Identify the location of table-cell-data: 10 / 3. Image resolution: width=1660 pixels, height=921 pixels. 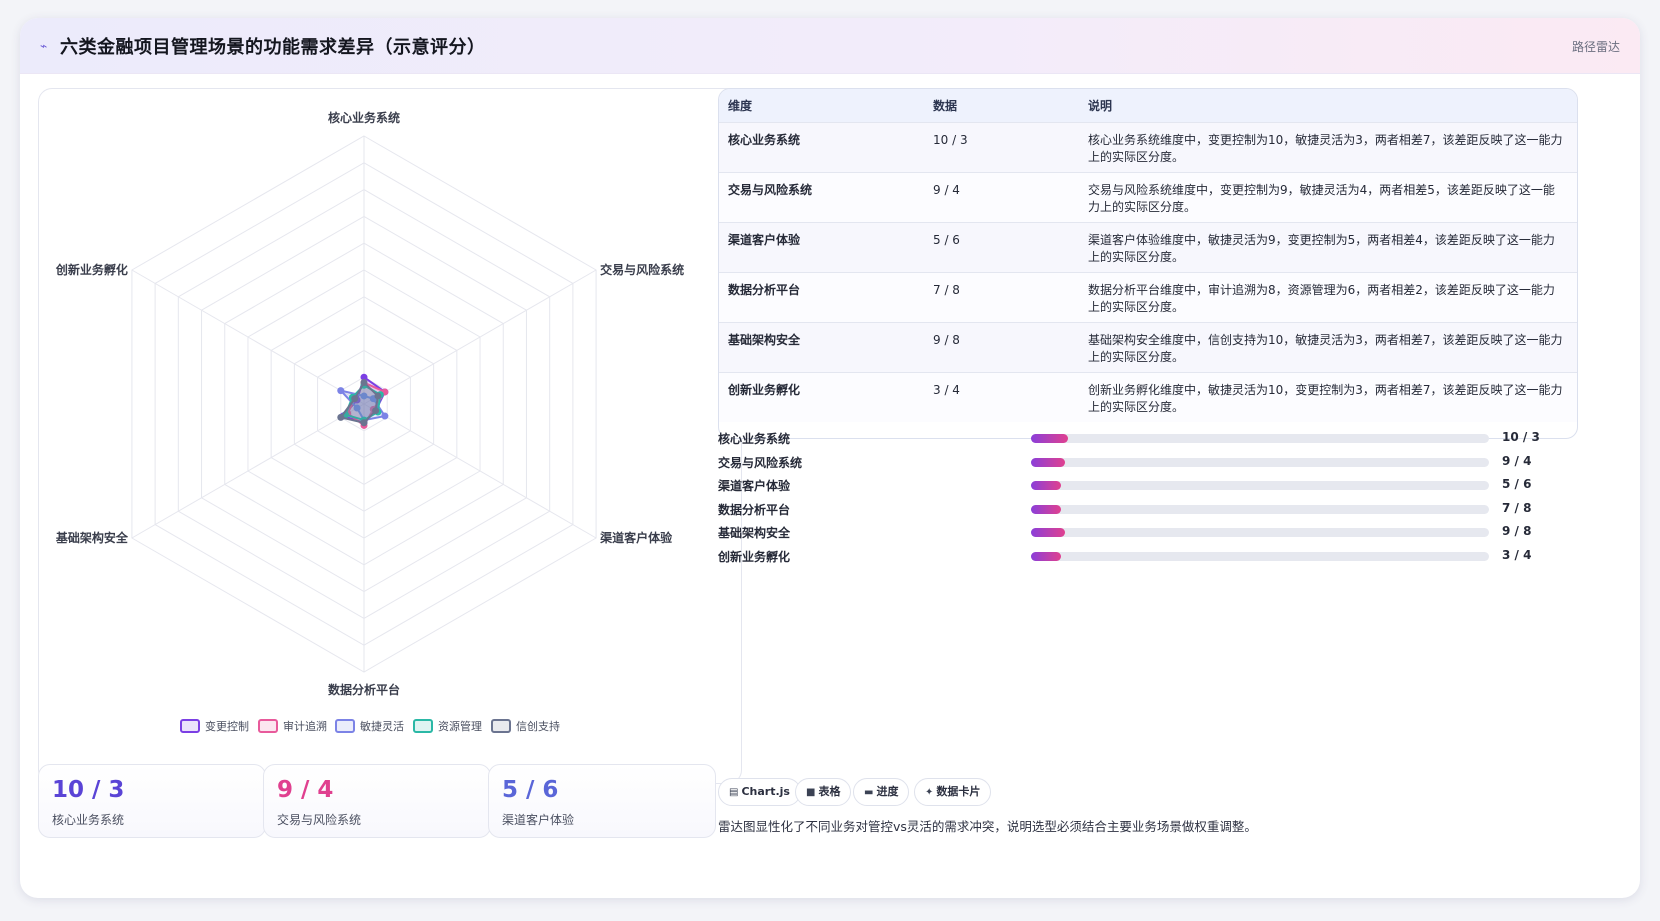
(950, 140).